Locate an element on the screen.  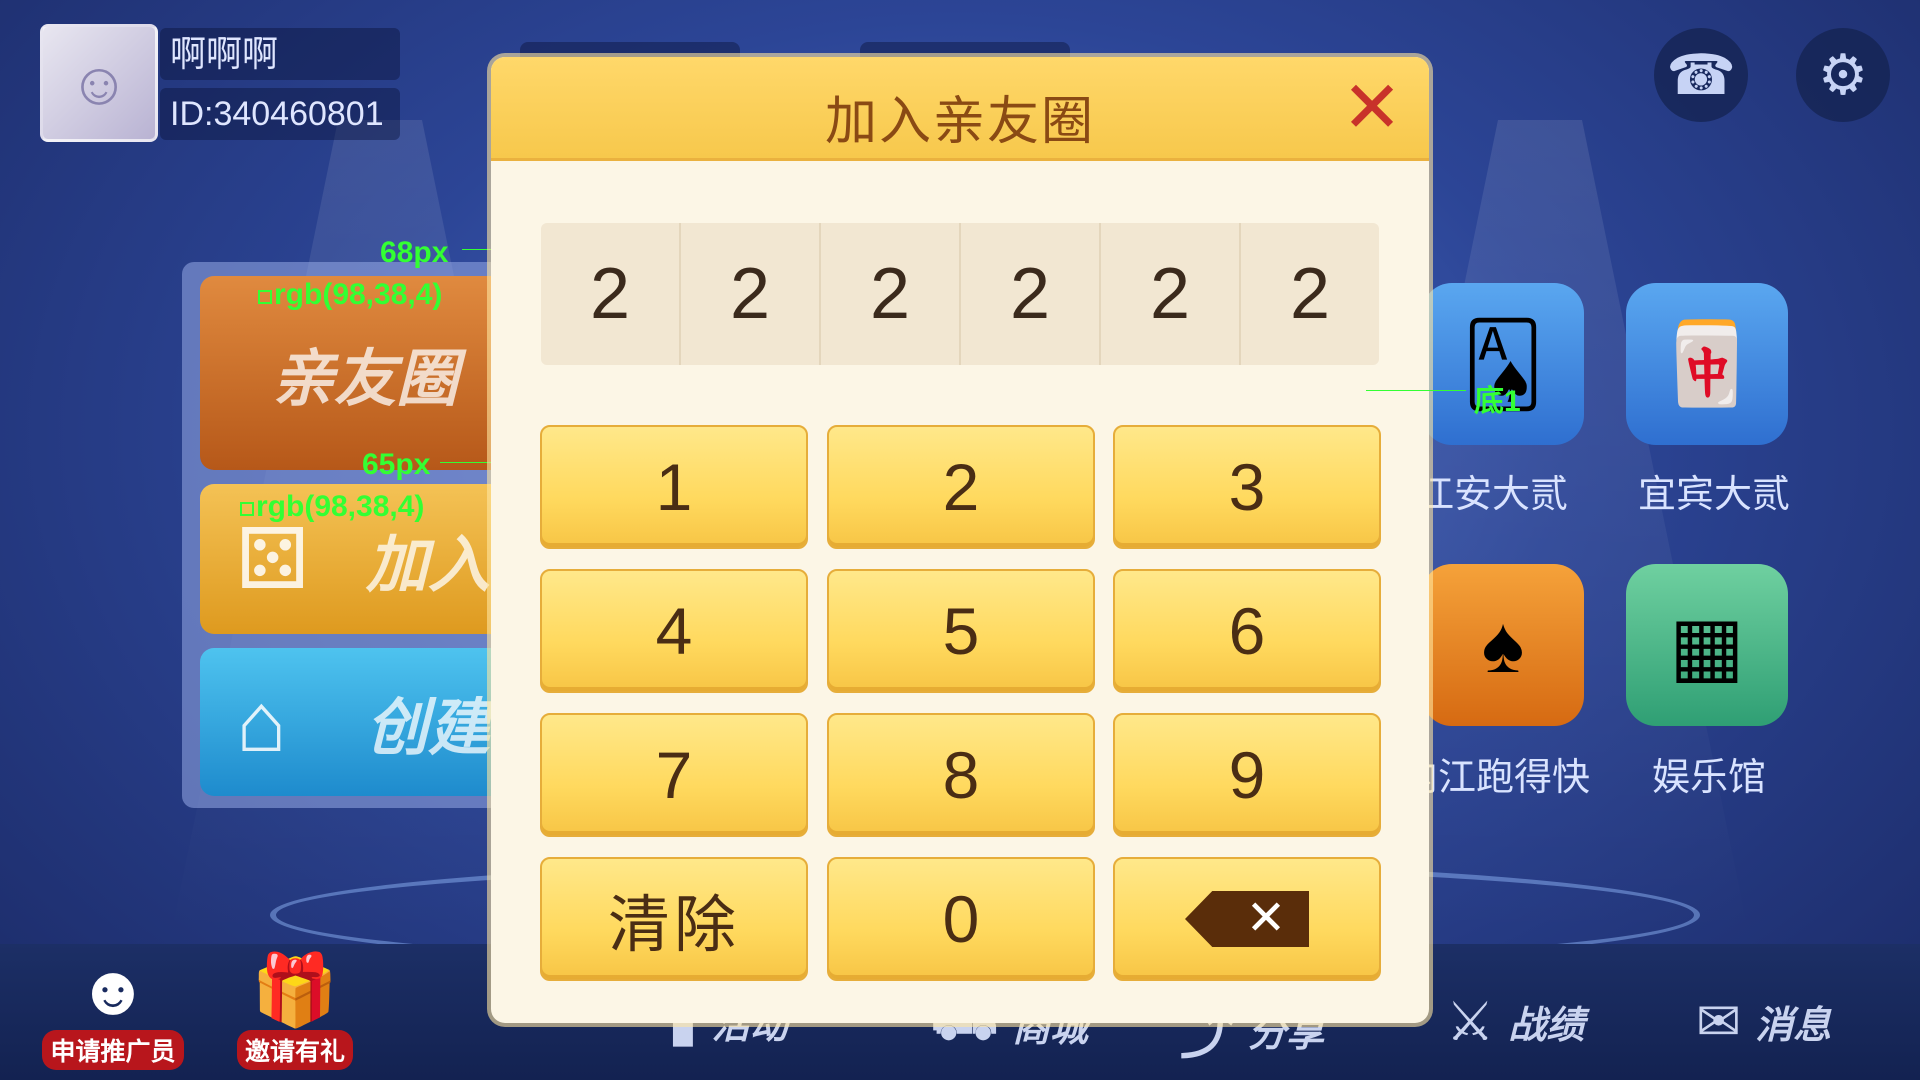
annotation-color-2-text: rgb(98,38,4) is located at coordinates (340, 506).